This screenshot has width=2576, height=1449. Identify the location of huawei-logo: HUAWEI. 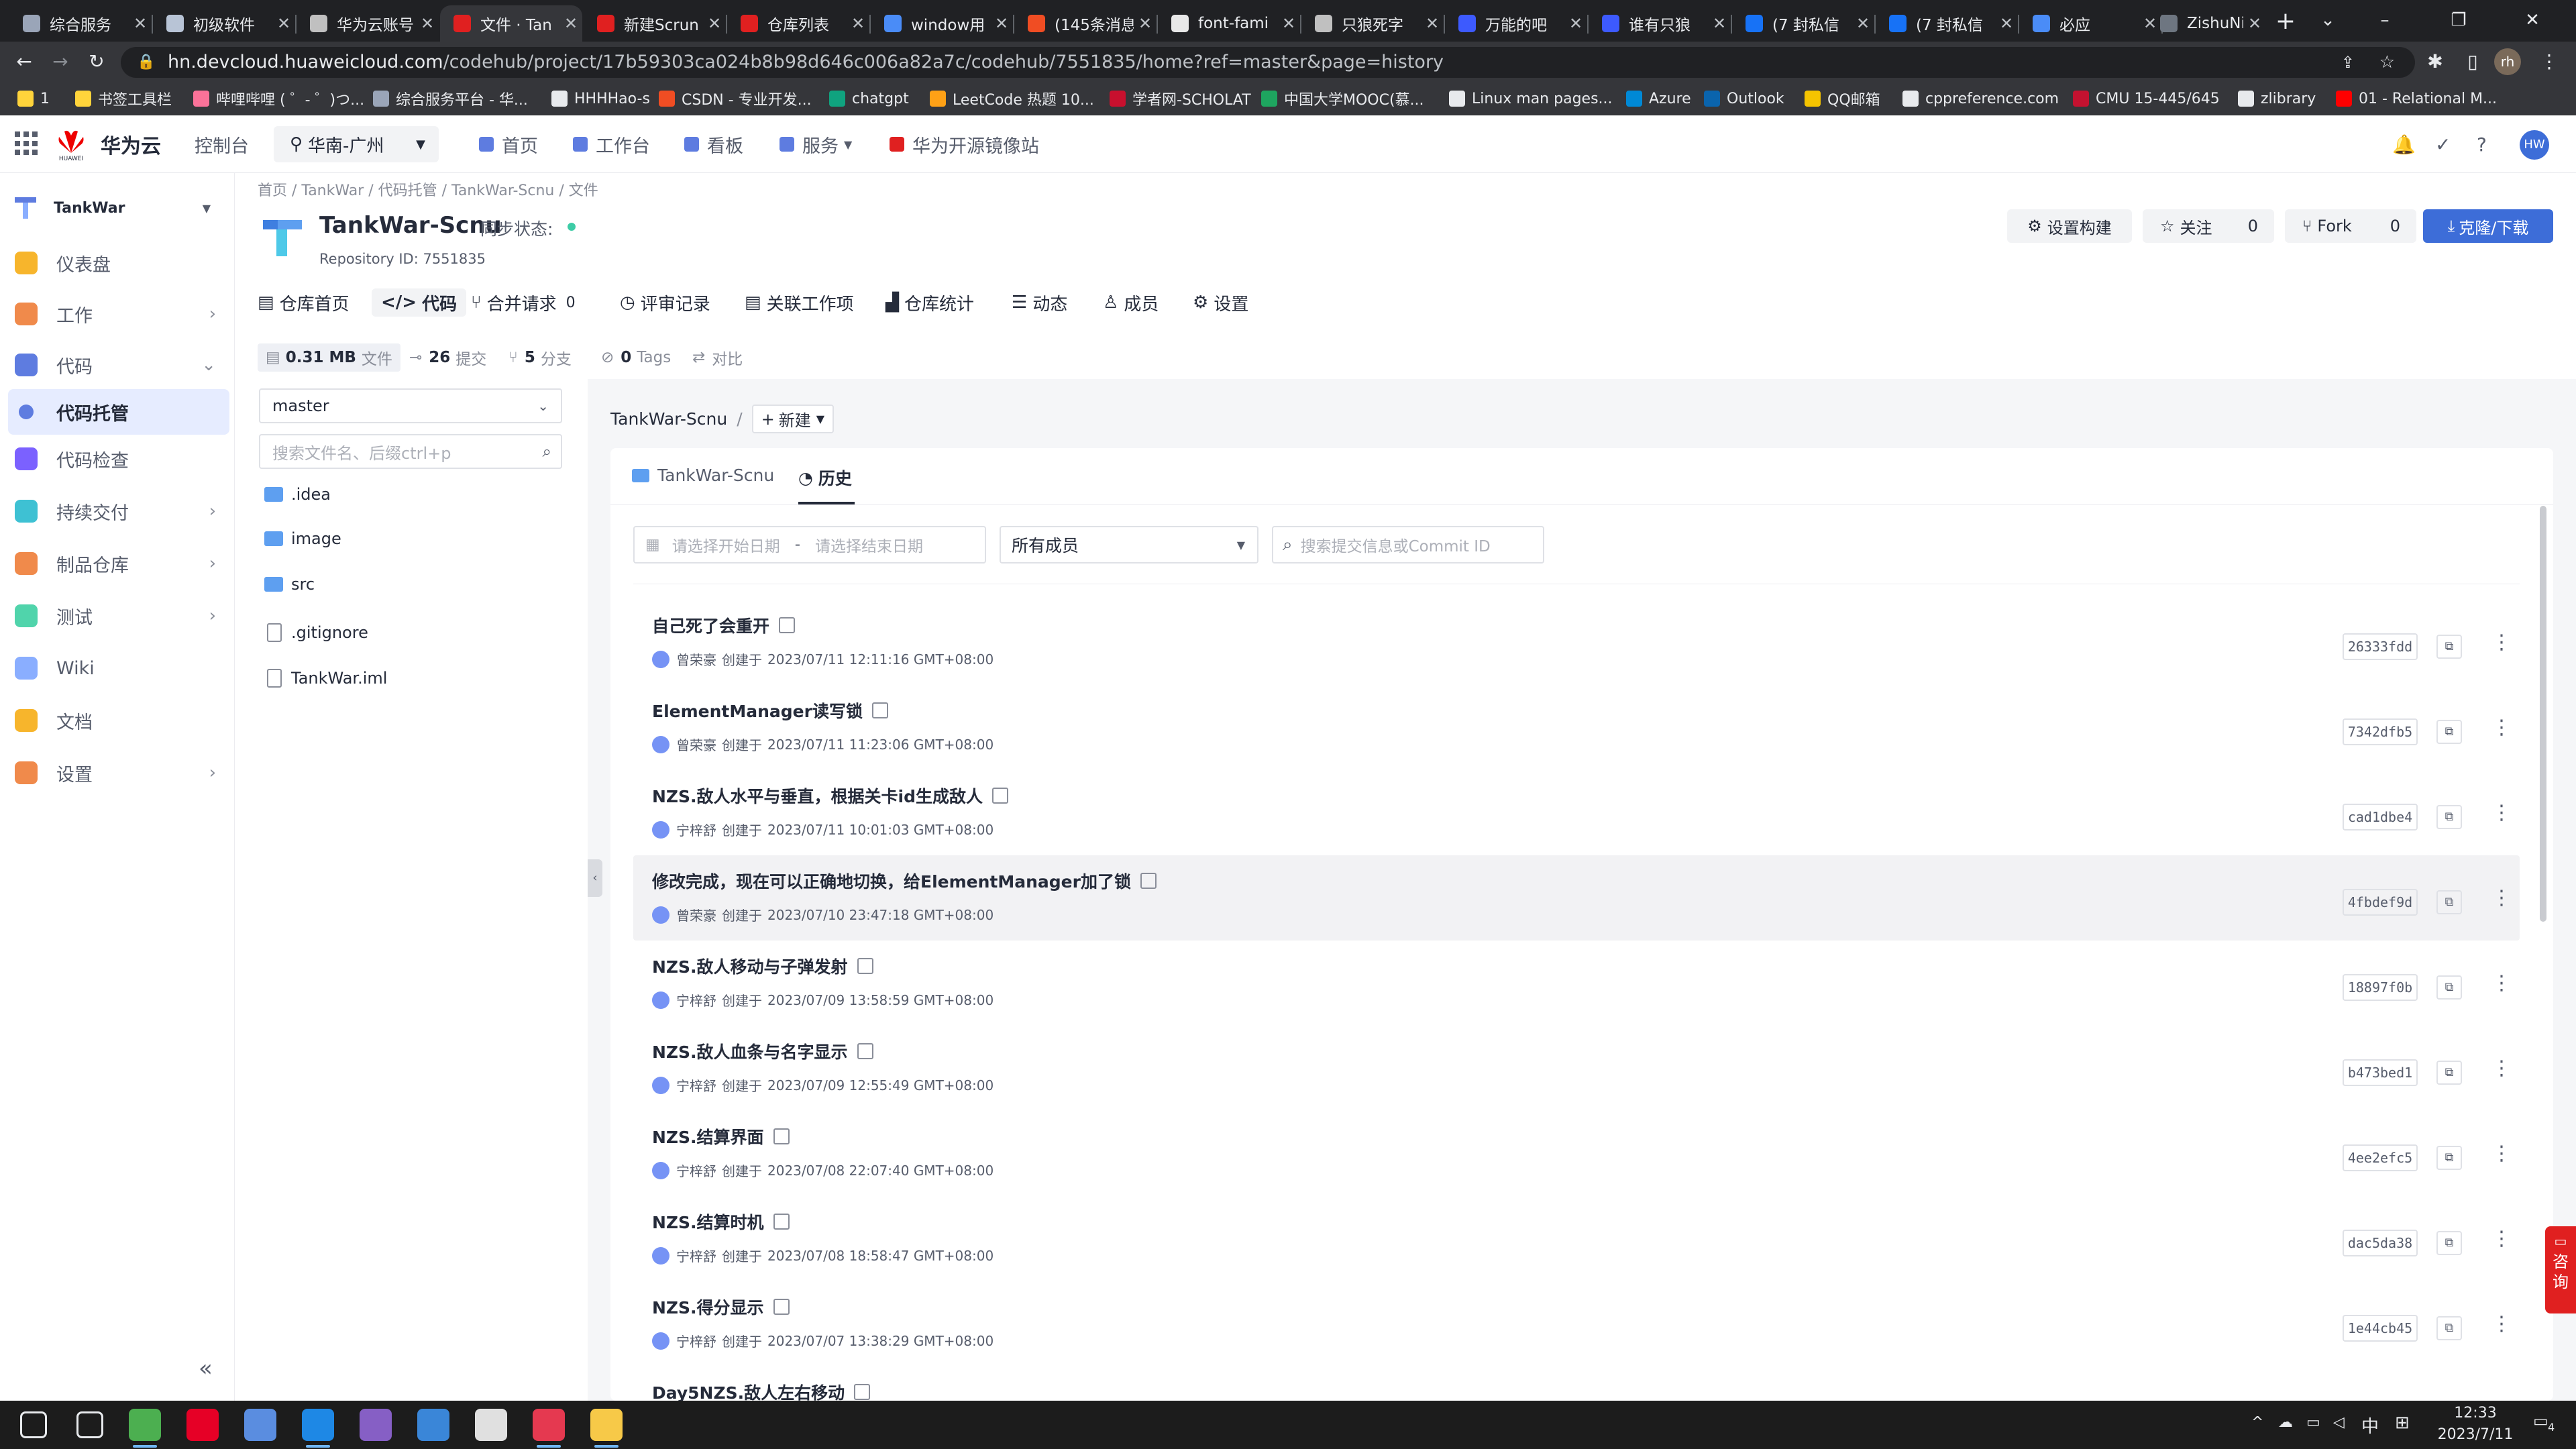
(71, 144).